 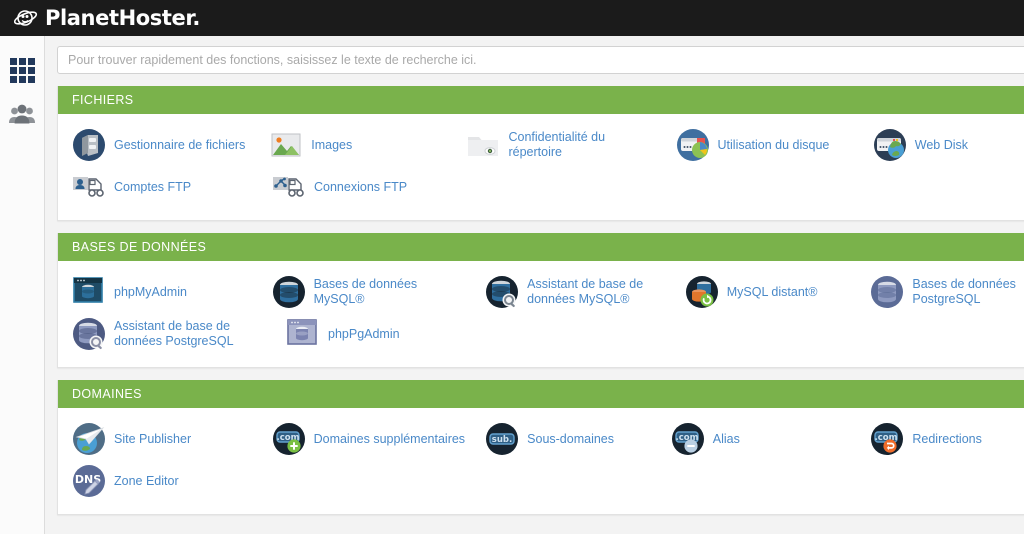 I want to click on item-label: Assistant de base de données MySQL®, so click(x=585, y=291).